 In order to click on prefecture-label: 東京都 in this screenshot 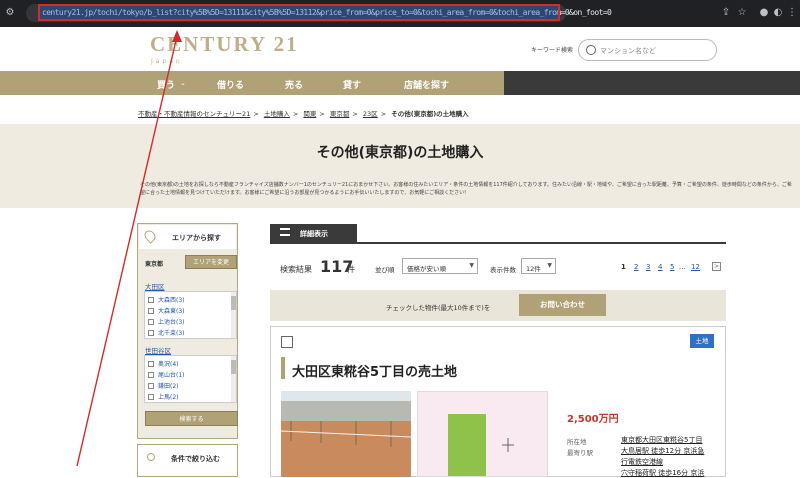, I will do `click(154, 264)`.